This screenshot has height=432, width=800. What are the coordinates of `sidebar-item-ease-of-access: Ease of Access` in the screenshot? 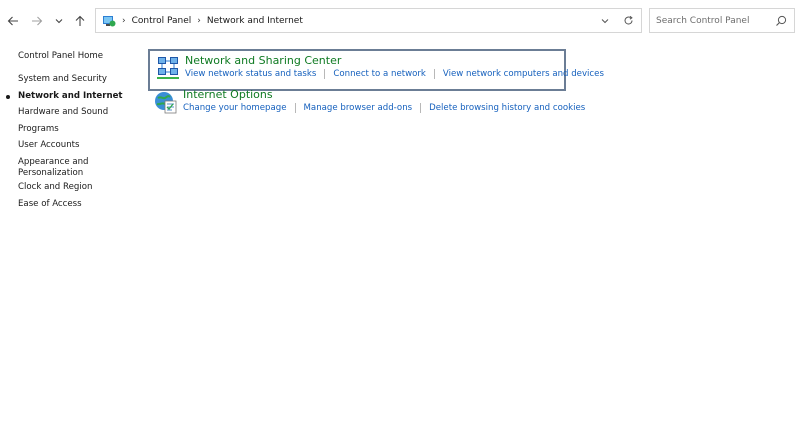 It's located at (50, 204).